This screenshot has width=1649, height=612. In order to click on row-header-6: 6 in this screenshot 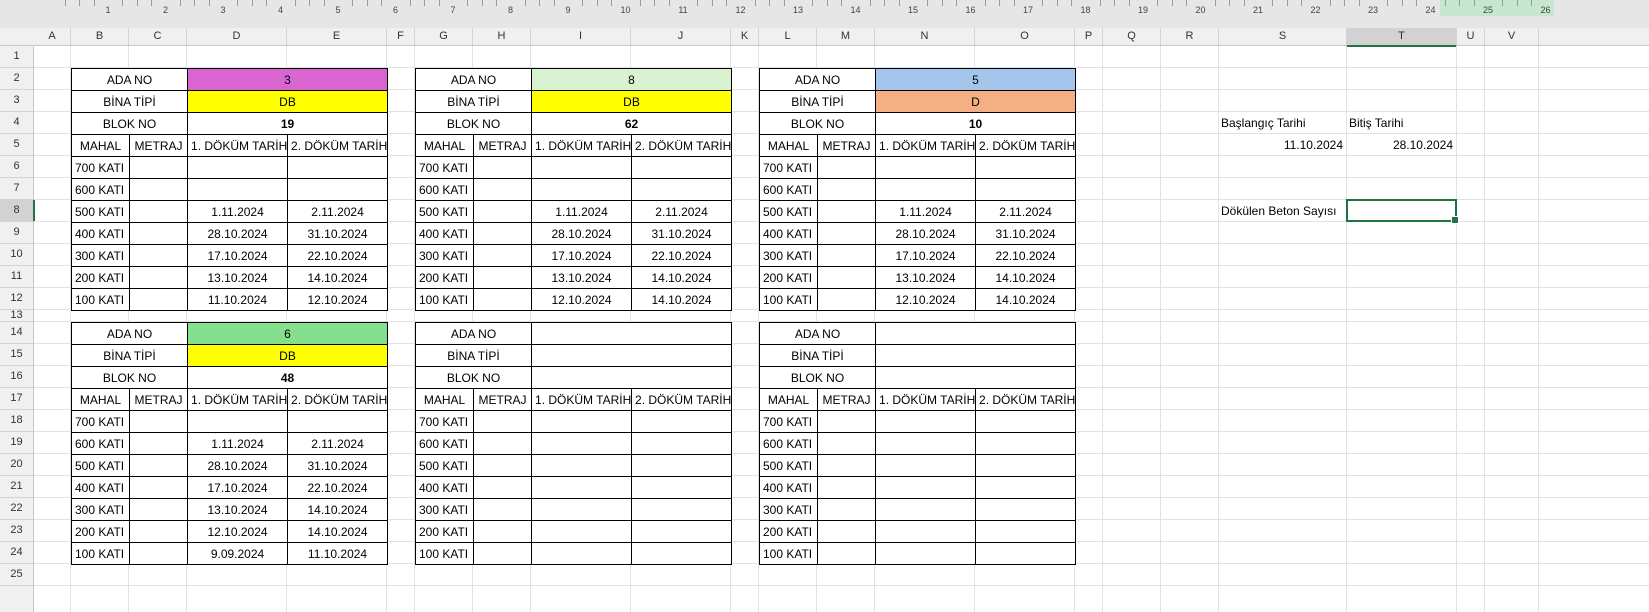, I will do `click(16, 167)`.